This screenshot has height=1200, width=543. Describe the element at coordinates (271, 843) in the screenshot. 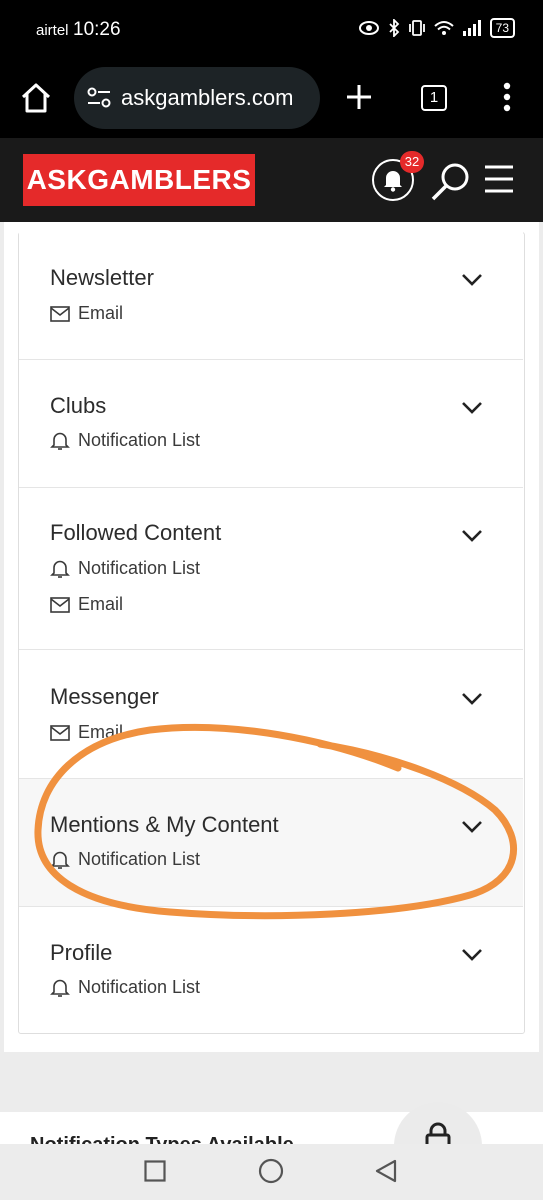

I see `section-mentions-my-content: Mentions & My Content Notification List` at that location.